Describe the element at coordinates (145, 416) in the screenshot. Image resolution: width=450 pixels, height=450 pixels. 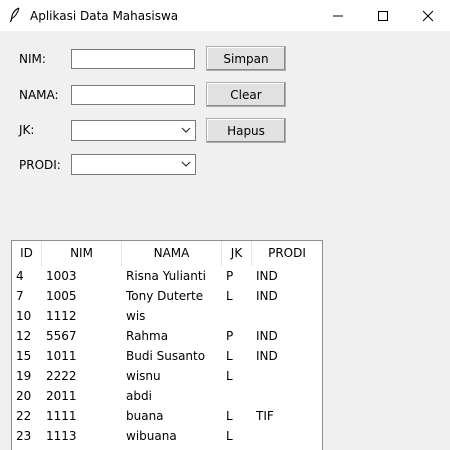
I see `cell-nama: buana` at that location.